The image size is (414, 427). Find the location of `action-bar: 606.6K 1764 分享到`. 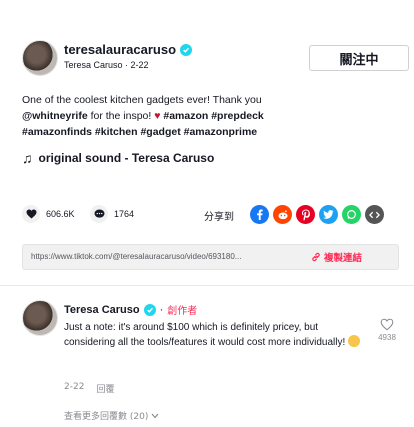

action-bar: 606.6K 1764 分享到 is located at coordinates (207, 215).